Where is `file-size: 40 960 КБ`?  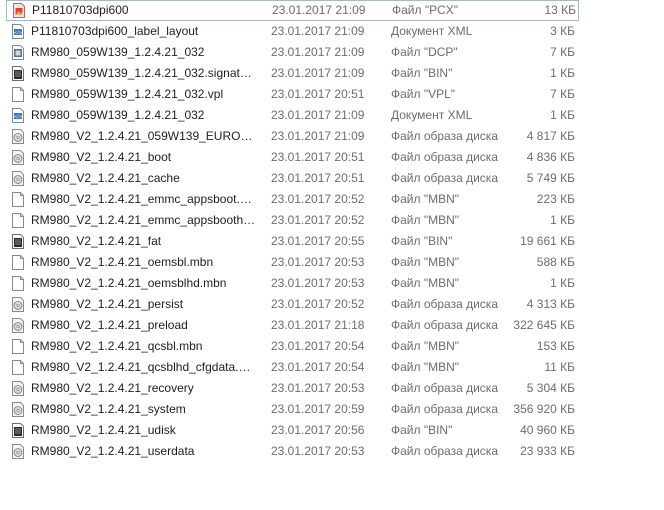 file-size: 40 960 КБ is located at coordinates (547, 430).